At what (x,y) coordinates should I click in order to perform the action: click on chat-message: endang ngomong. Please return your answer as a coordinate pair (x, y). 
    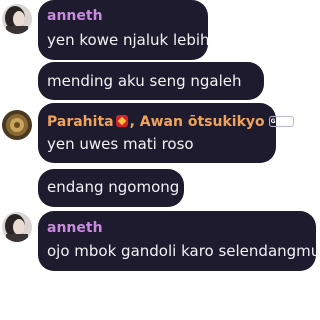
    Looking at the image, I should click on (111, 188).